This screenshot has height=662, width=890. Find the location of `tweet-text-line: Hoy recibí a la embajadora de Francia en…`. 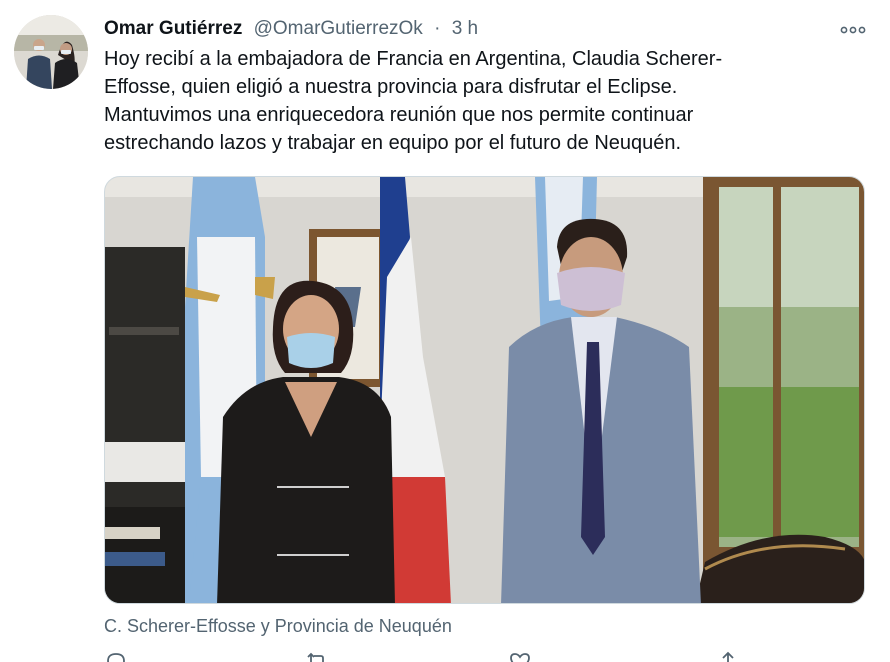

tweet-text-line: Hoy recibí a la embajadora de Francia en… is located at coordinates (413, 59).